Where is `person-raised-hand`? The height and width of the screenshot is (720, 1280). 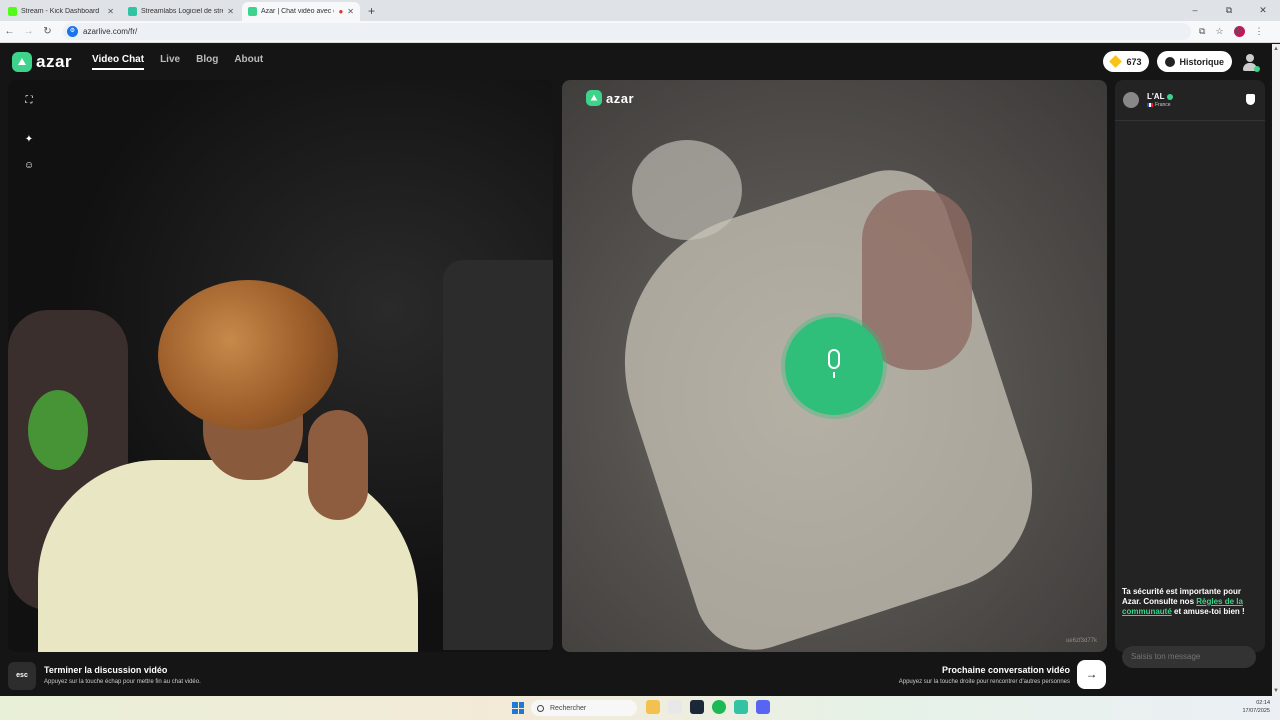
person-raised-hand is located at coordinates (338, 465).